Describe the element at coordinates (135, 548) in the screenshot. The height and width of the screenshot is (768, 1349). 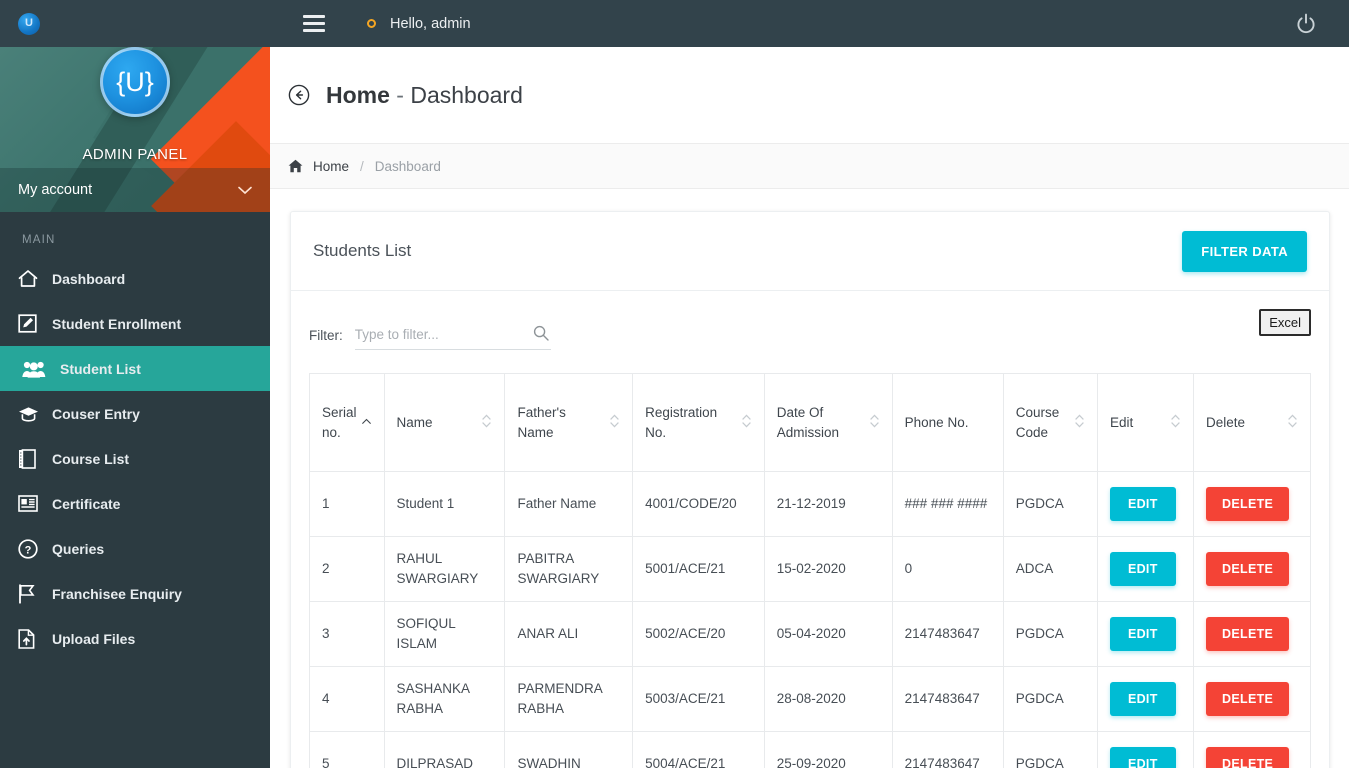
I see `sidebar-item-queries: ? Queries` at that location.